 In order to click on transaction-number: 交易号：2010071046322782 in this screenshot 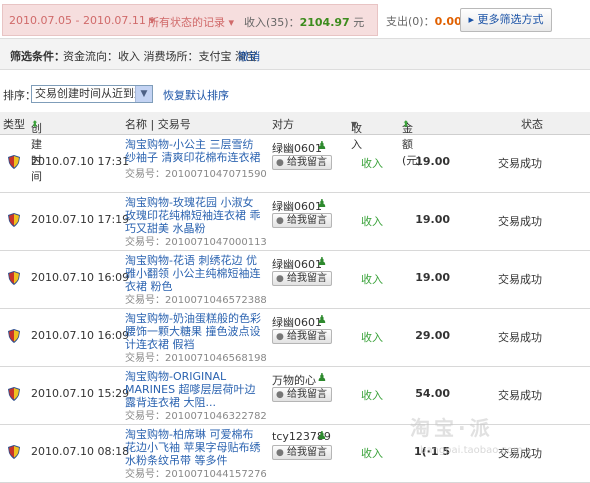, I will do `click(196, 416)`.